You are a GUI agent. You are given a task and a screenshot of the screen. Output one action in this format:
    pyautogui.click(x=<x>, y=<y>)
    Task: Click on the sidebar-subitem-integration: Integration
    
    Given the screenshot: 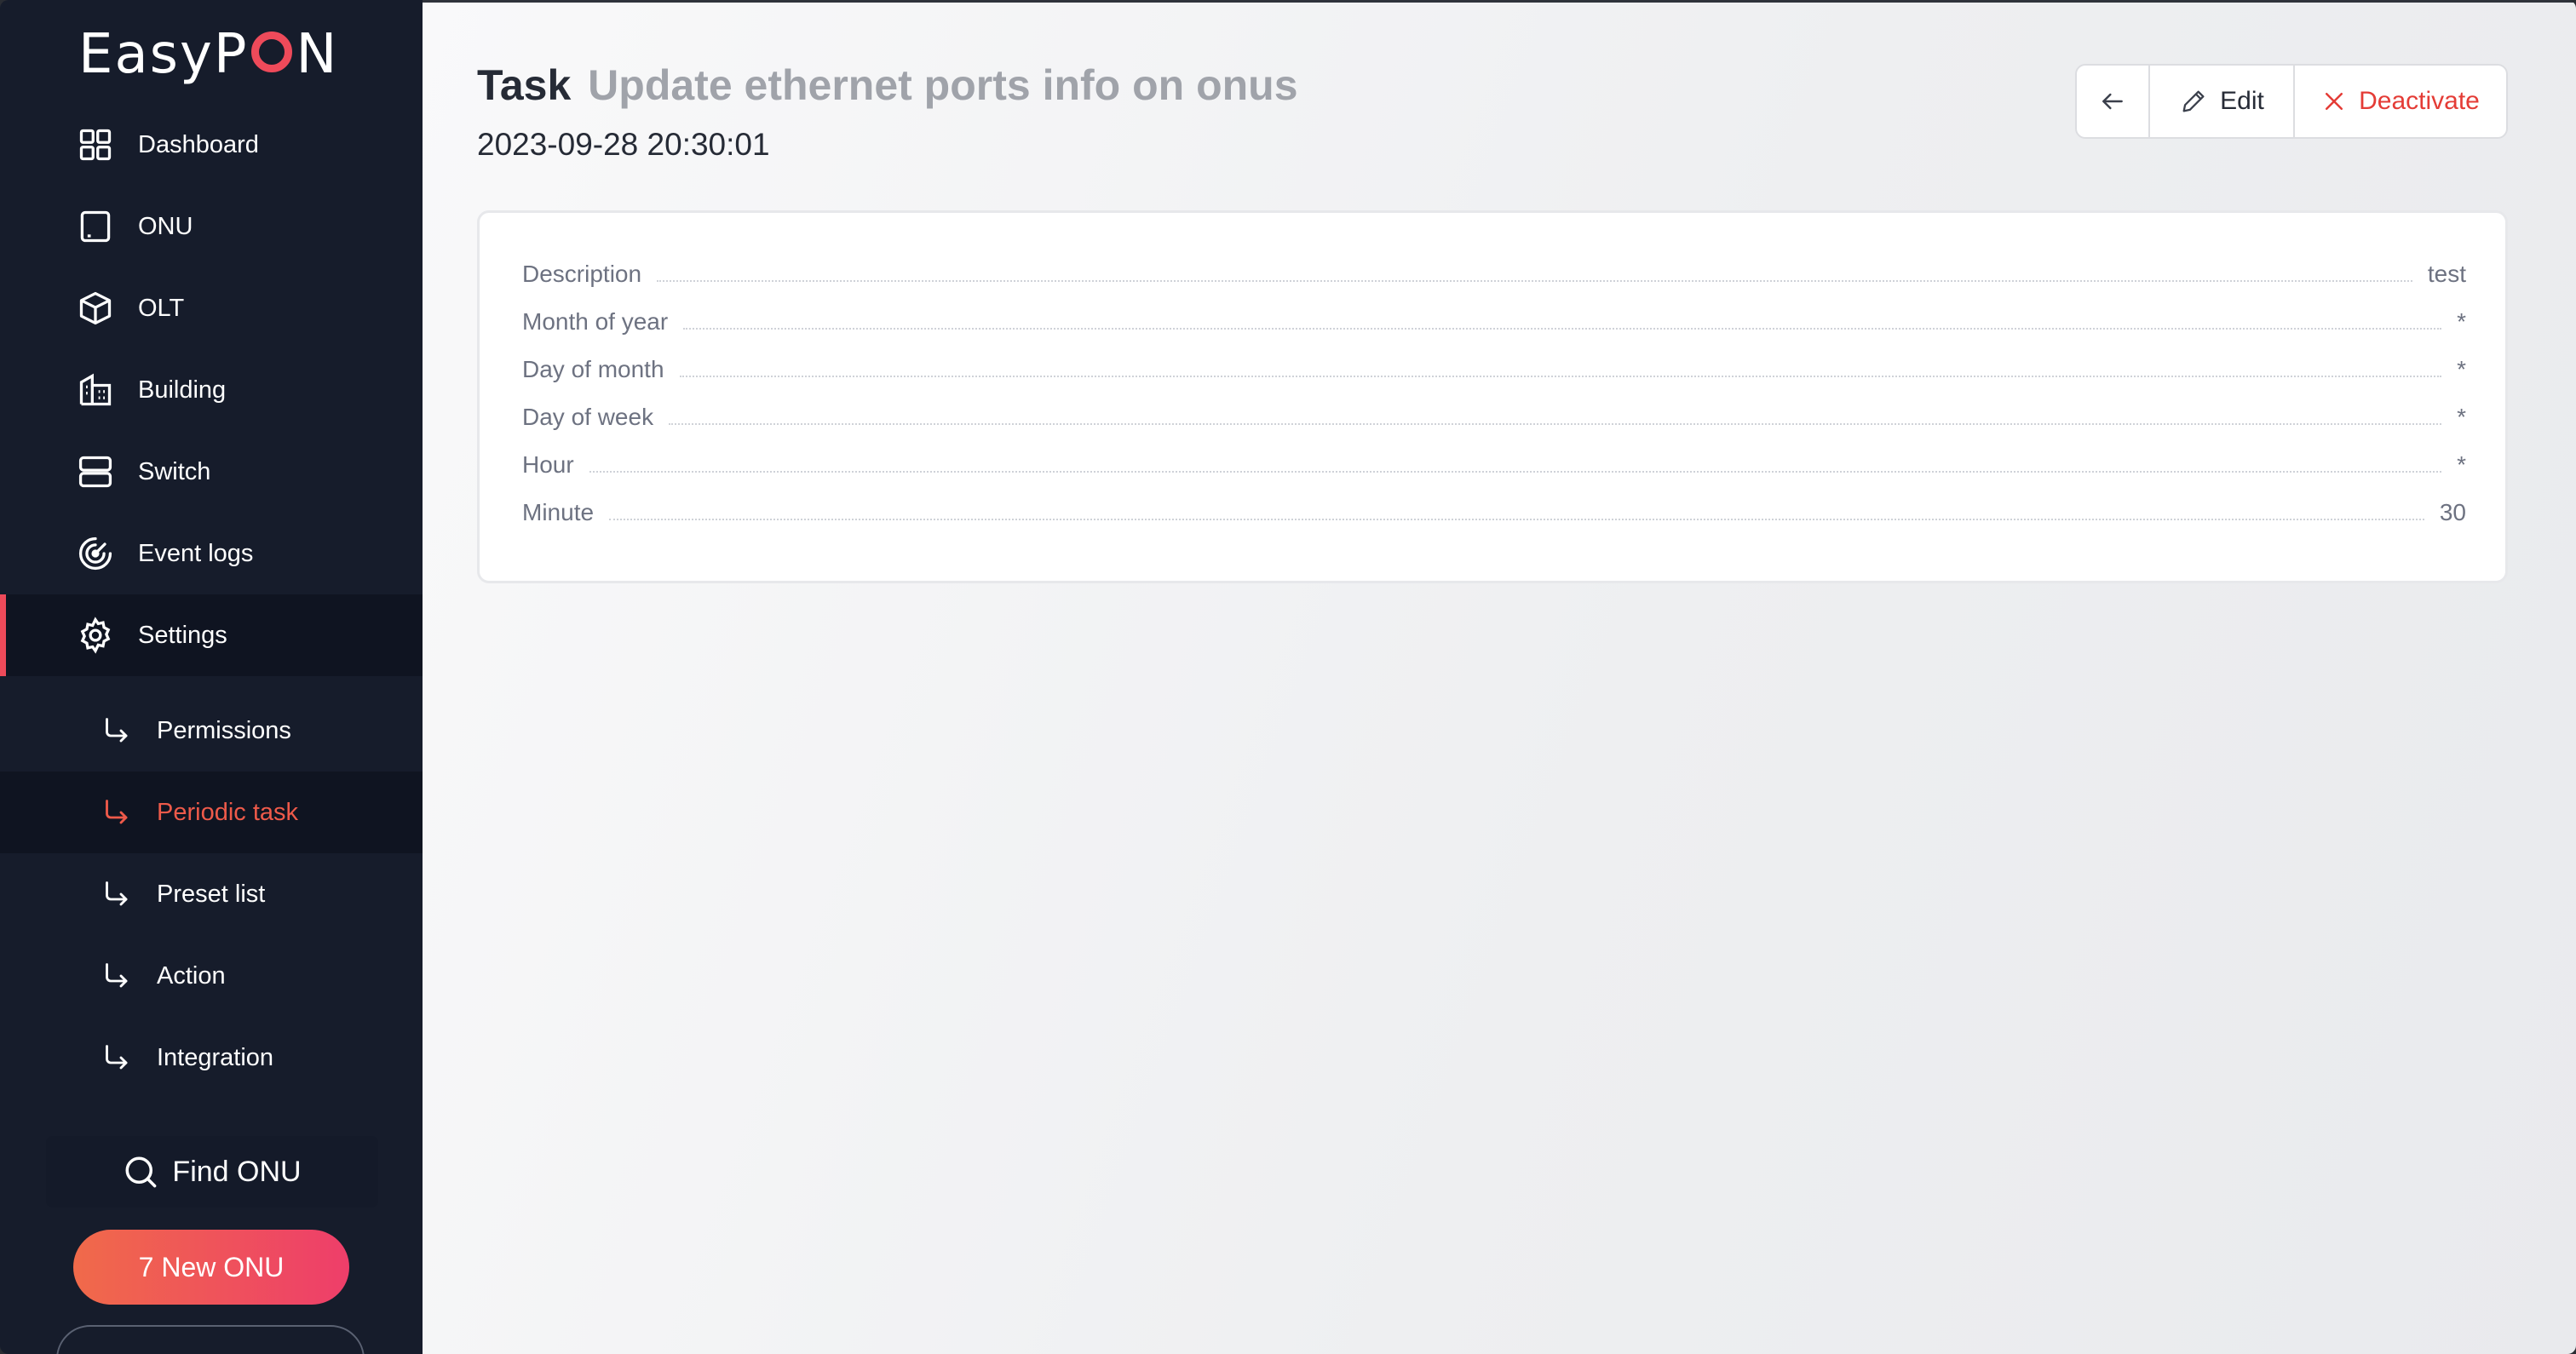 What is the action you would take?
    pyautogui.click(x=211, y=1058)
    